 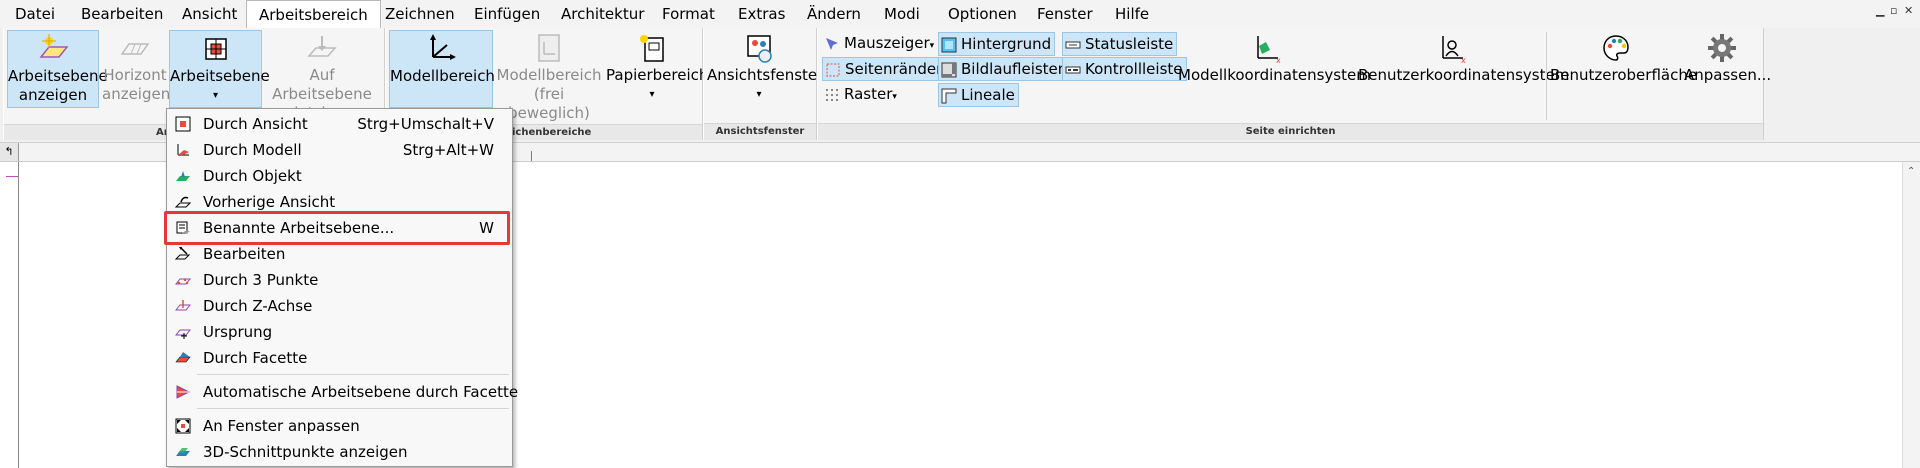 What do you see at coordinates (1880, 10) in the screenshot?
I see `minimize-icon: ▁` at bounding box center [1880, 10].